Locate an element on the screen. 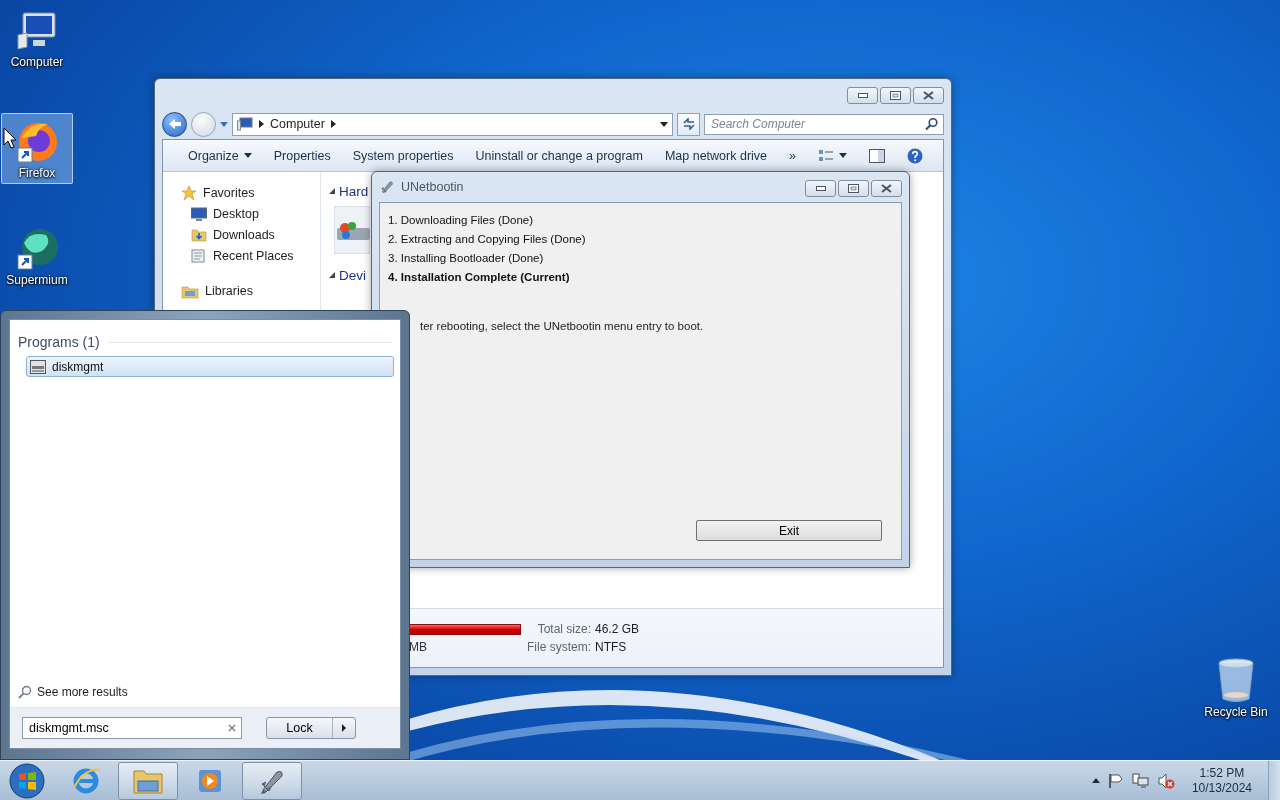  toolbar-button: Map network drive is located at coordinates (716, 155).